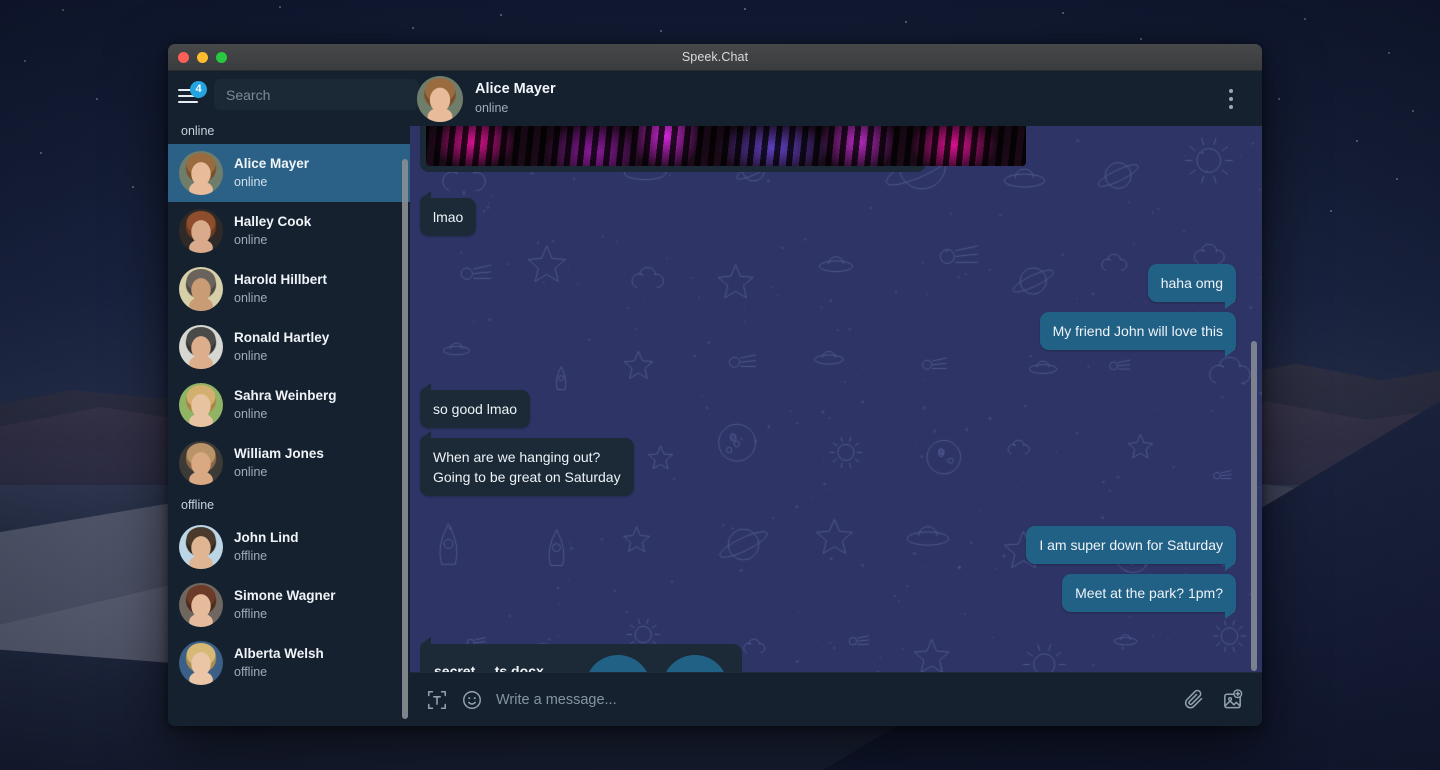  What do you see at coordinates (289, 663) in the screenshot?
I see `sidebar-item-alberta-welsh: Alberta Welsh offline` at bounding box center [289, 663].